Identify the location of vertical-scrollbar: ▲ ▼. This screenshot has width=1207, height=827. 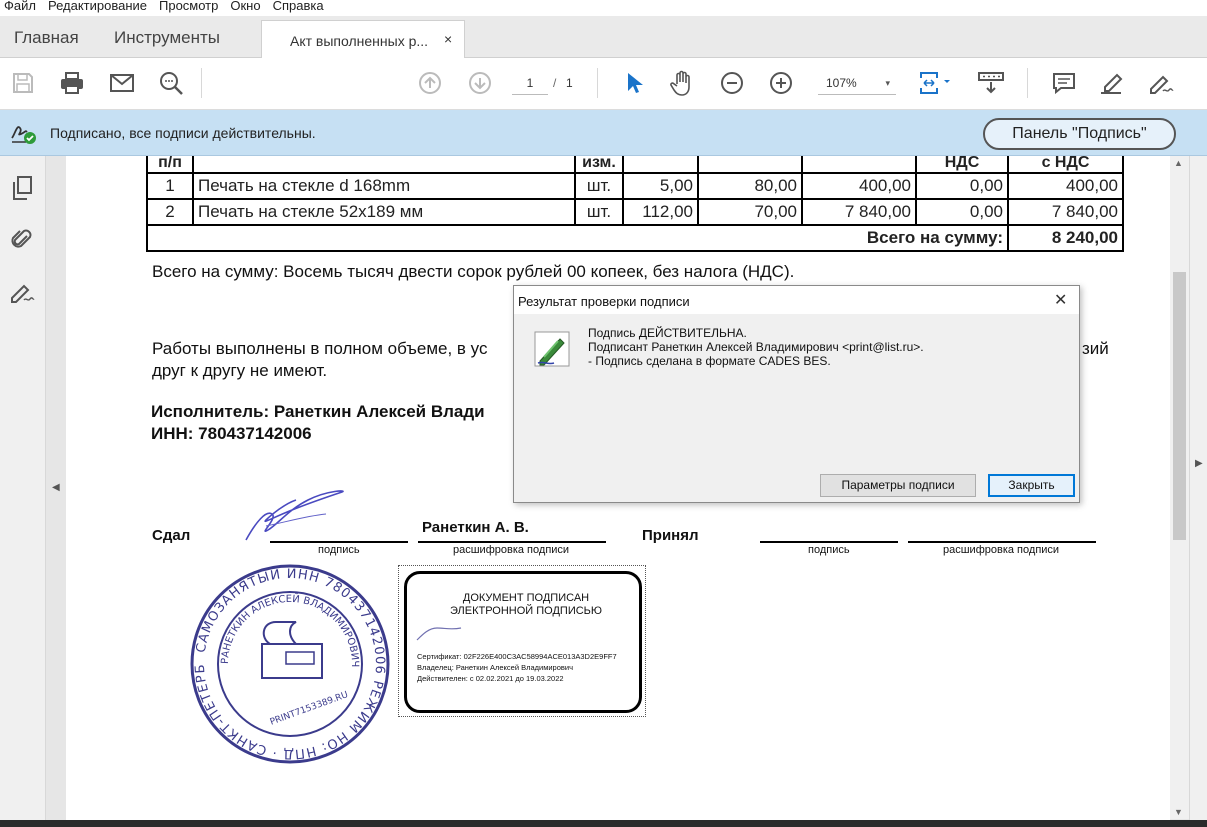
(1179, 487).